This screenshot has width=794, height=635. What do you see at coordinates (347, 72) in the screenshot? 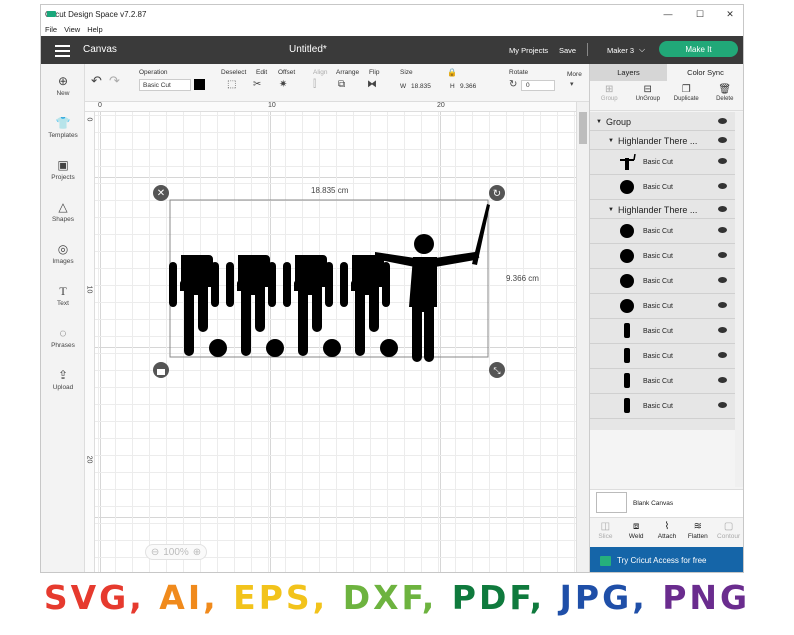
I see `arrange-button: Arrange` at bounding box center [347, 72].